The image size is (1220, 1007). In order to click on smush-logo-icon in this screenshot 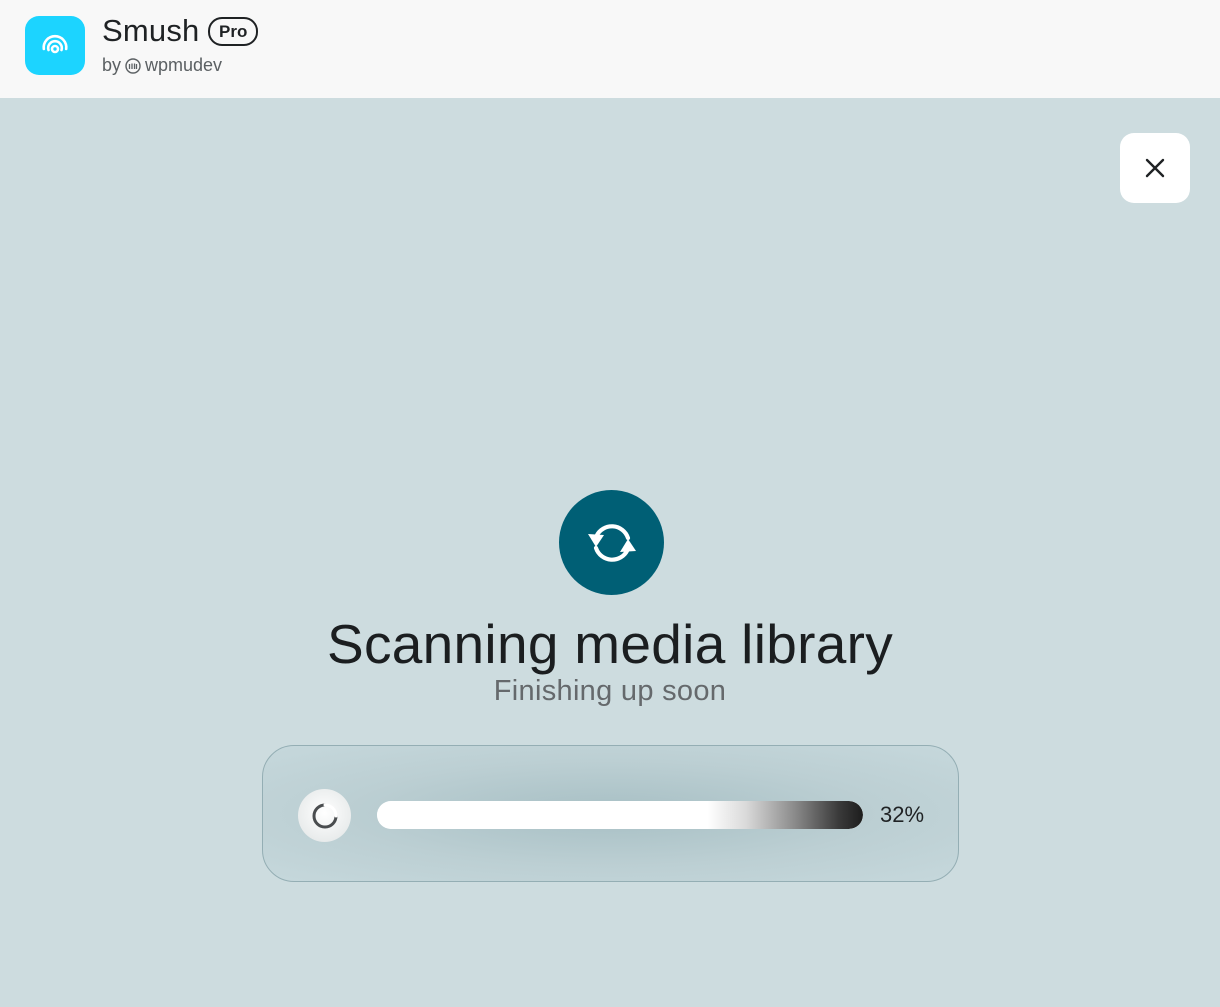, I will do `click(55, 45)`.